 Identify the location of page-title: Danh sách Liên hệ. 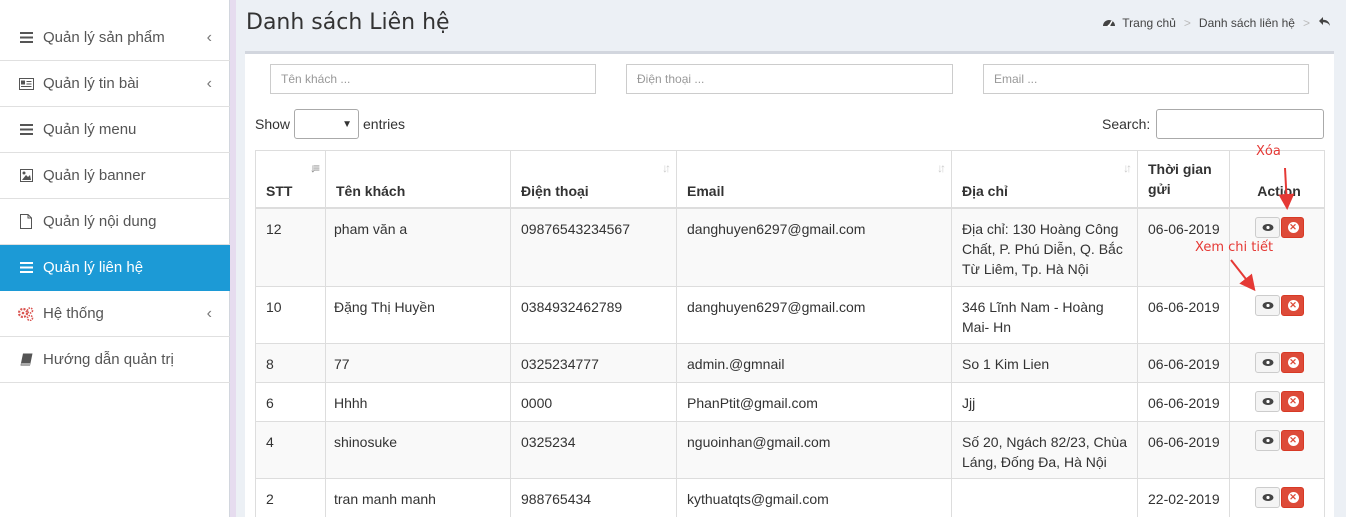
(348, 22).